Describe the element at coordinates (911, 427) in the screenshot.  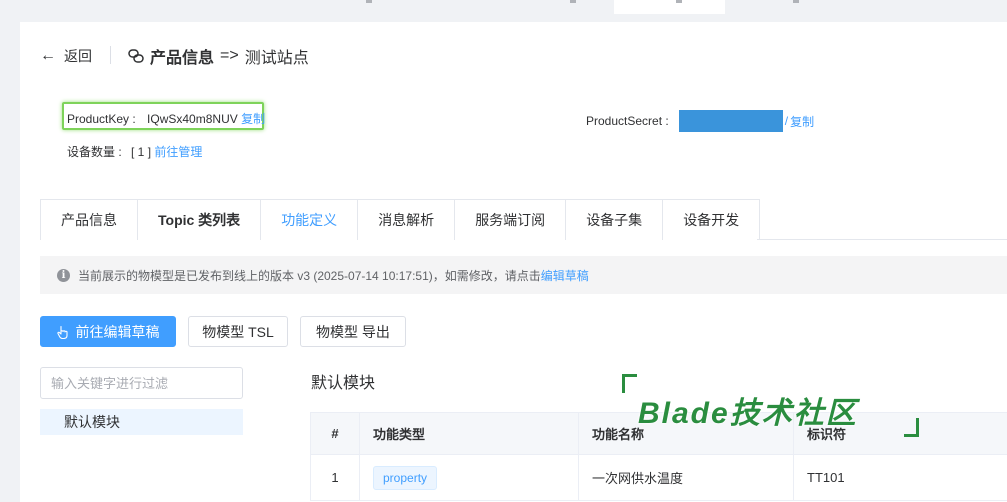
I see `watermark-bracket-right` at that location.